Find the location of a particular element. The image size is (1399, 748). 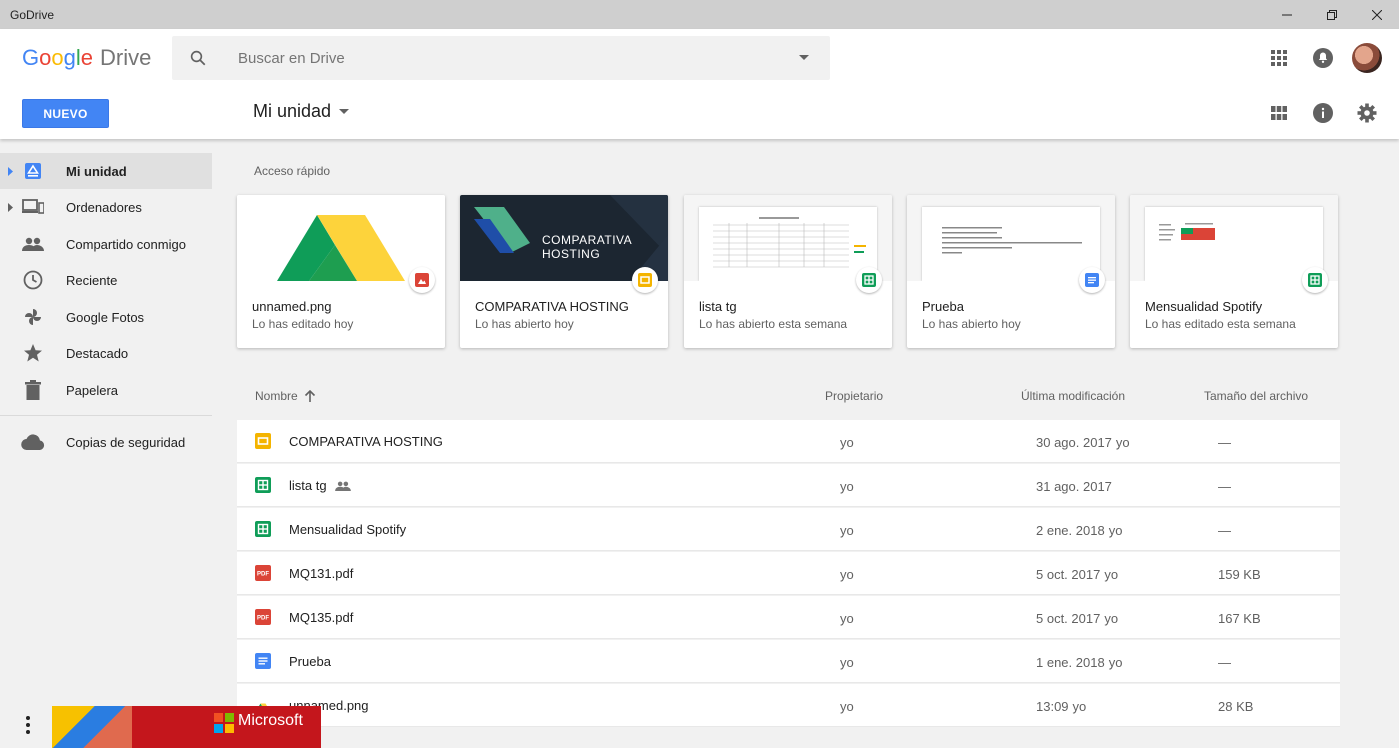

file-name: Mensualidad Spotify is located at coordinates (347, 529).